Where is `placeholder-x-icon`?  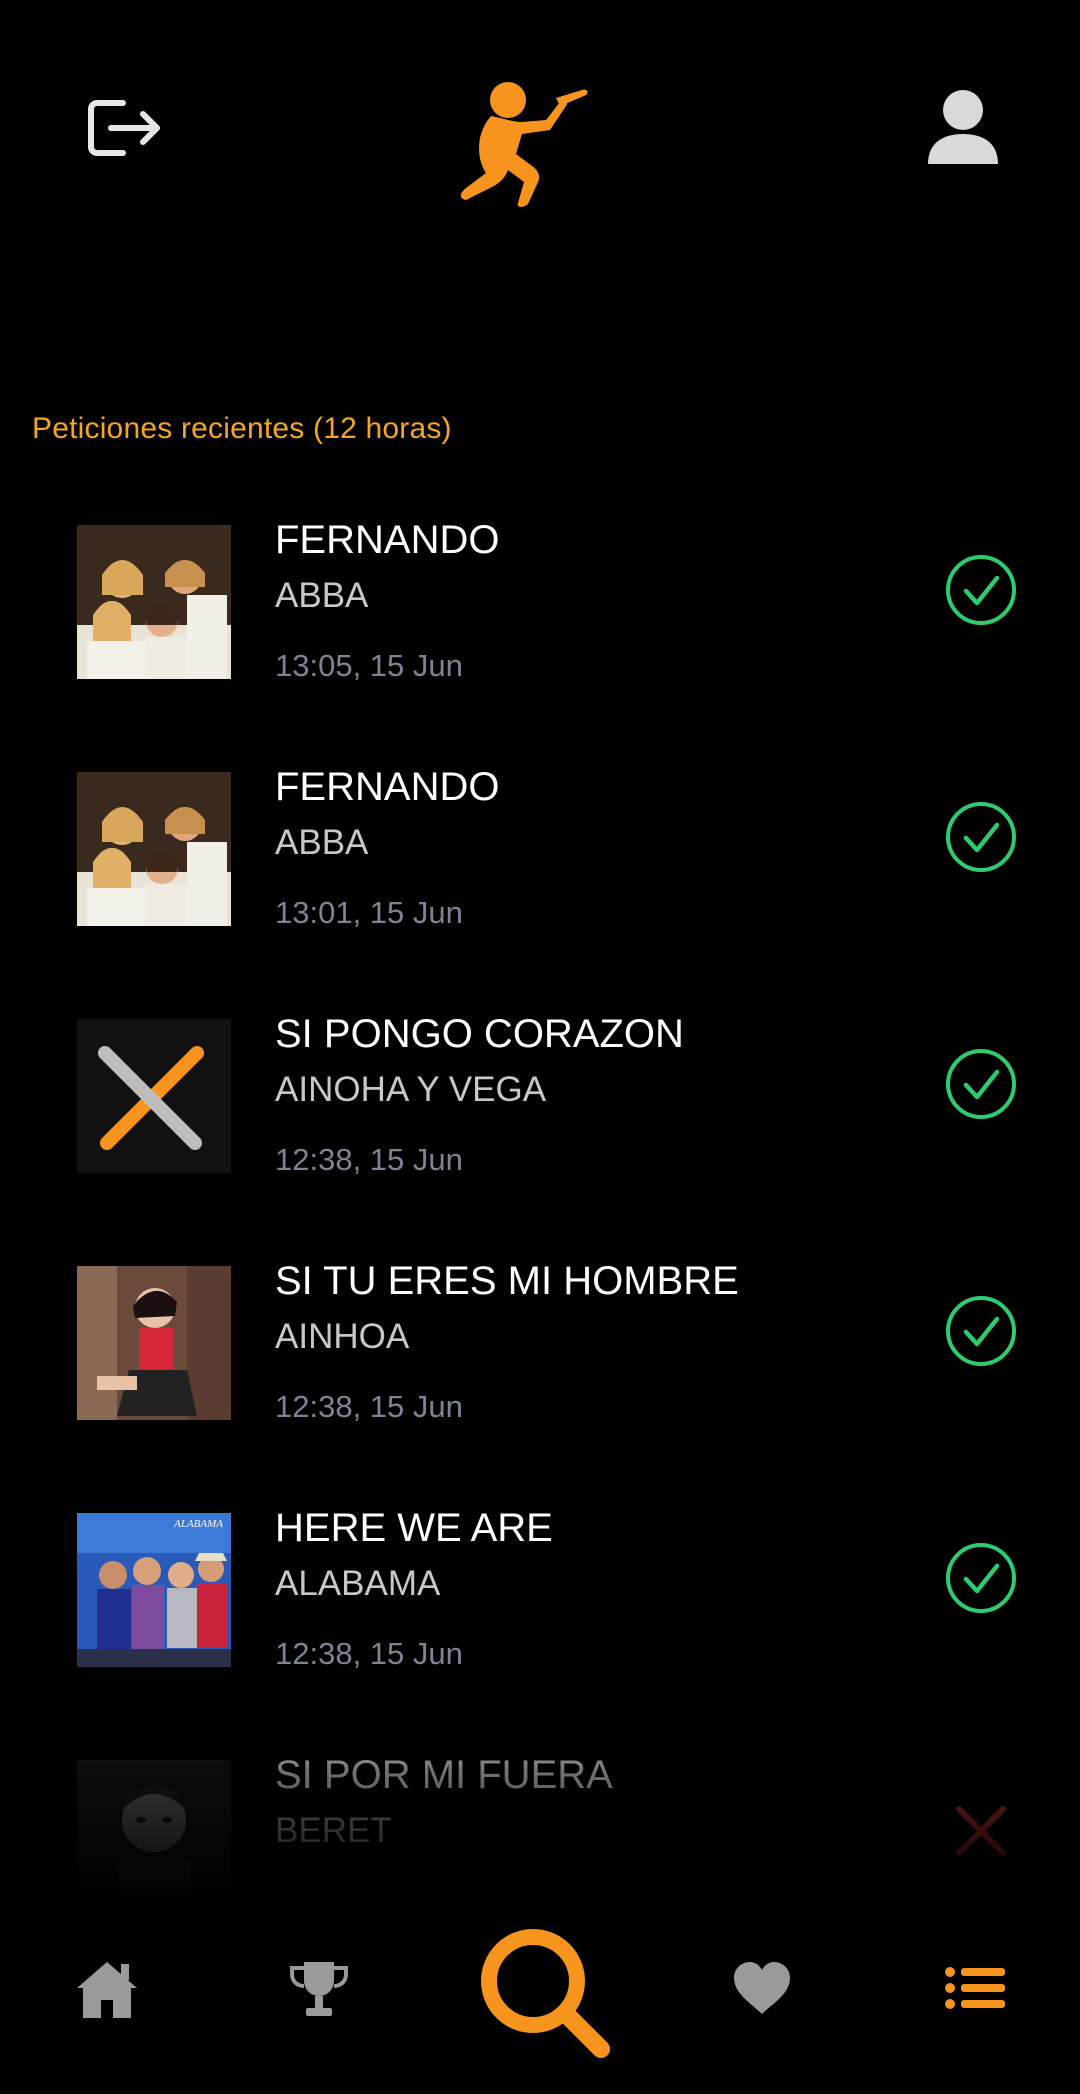
placeholder-x-icon is located at coordinates (154, 1096).